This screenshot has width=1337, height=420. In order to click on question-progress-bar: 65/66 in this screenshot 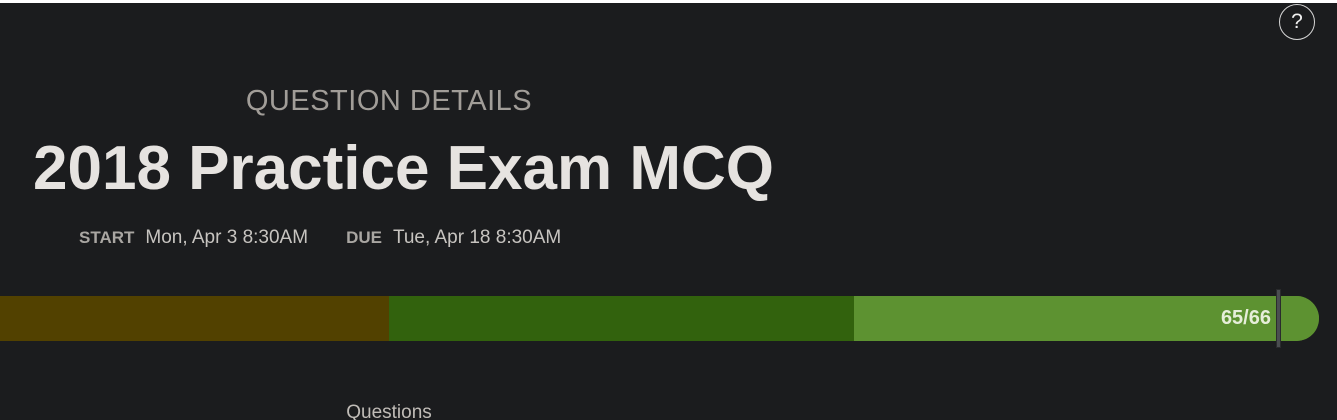, I will do `click(659, 318)`.